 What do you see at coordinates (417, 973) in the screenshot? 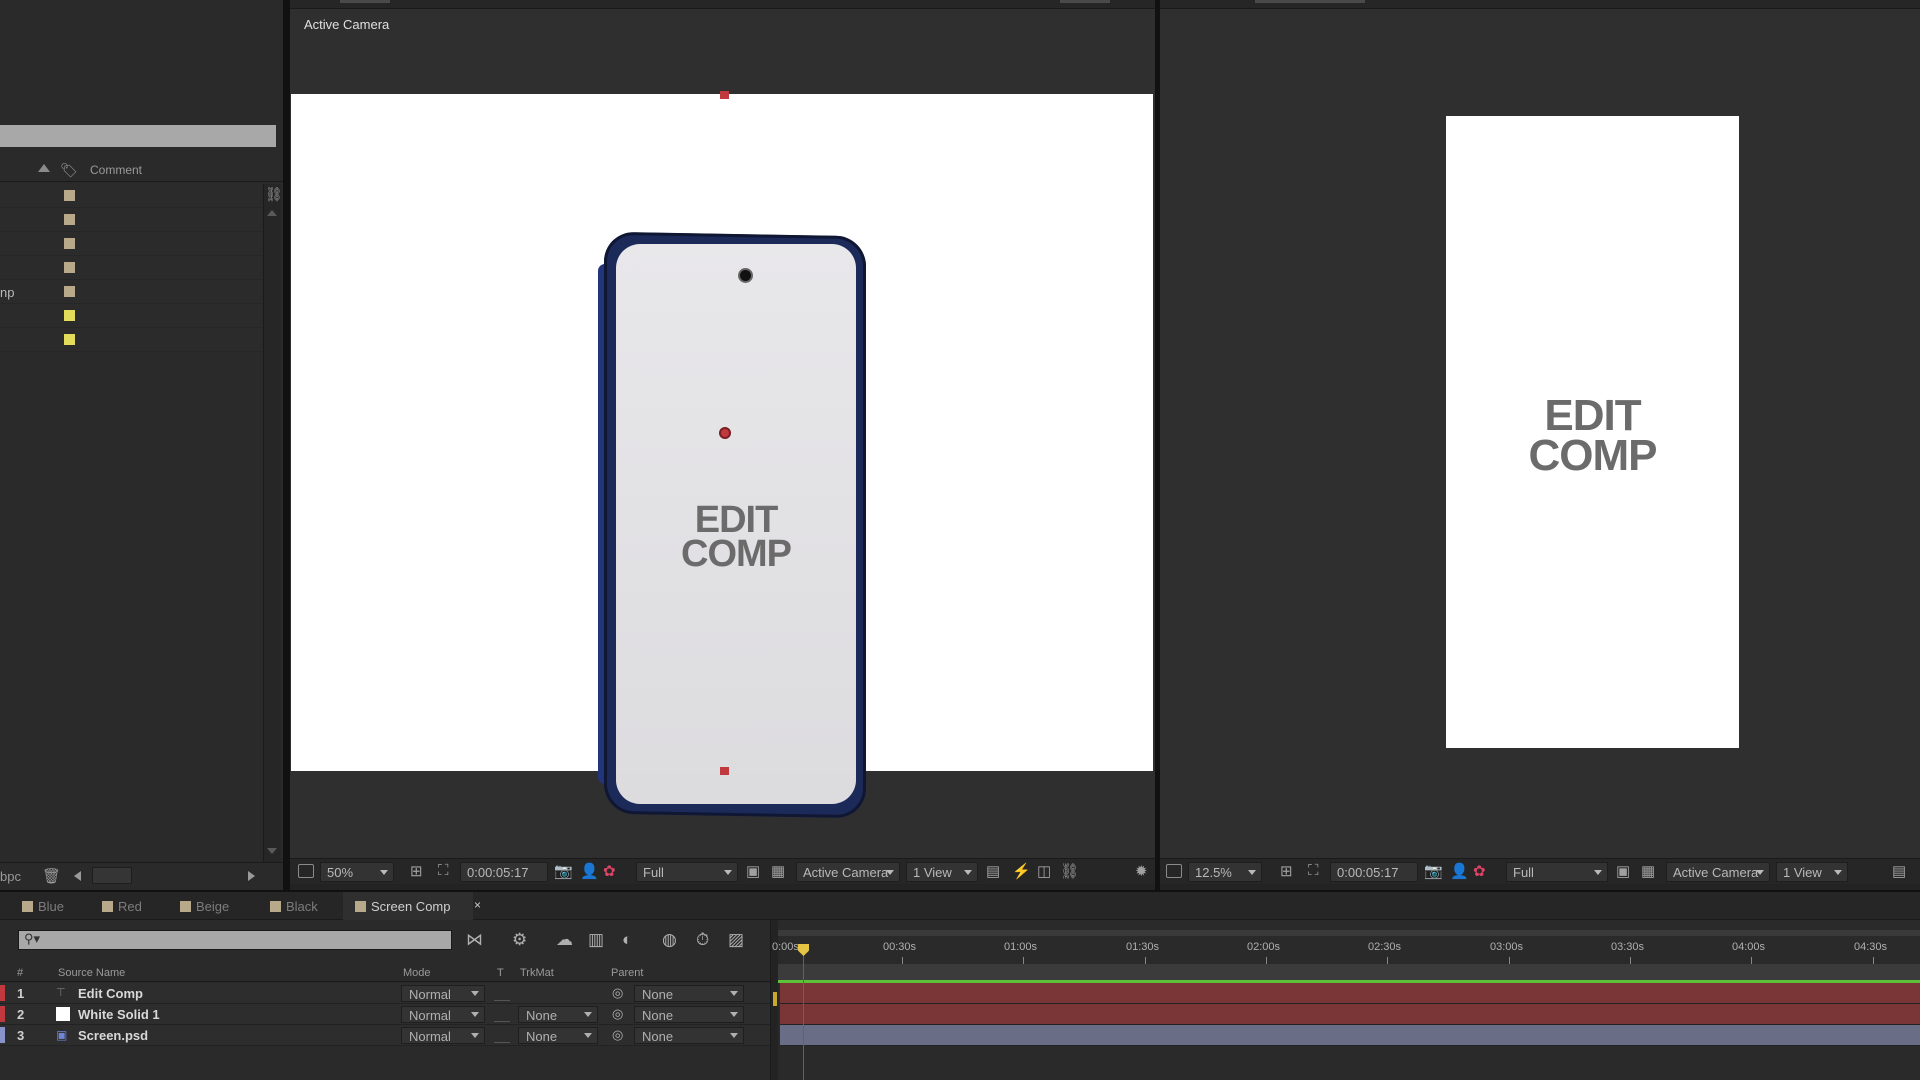
I see `column-mode: Mode` at bounding box center [417, 973].